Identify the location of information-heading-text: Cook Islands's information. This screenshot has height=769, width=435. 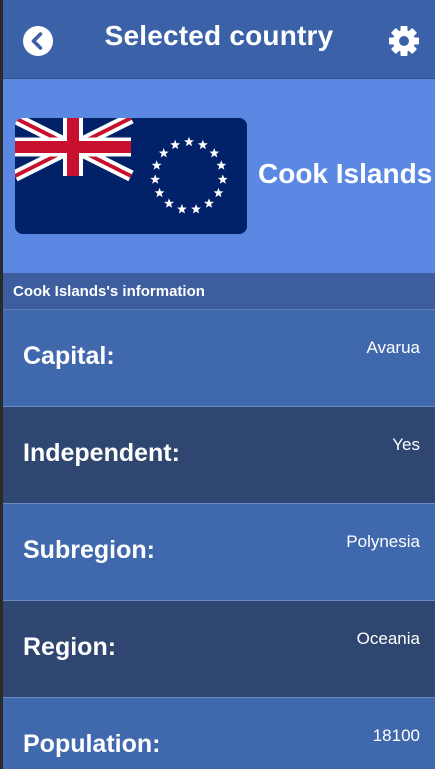
(109, 291).